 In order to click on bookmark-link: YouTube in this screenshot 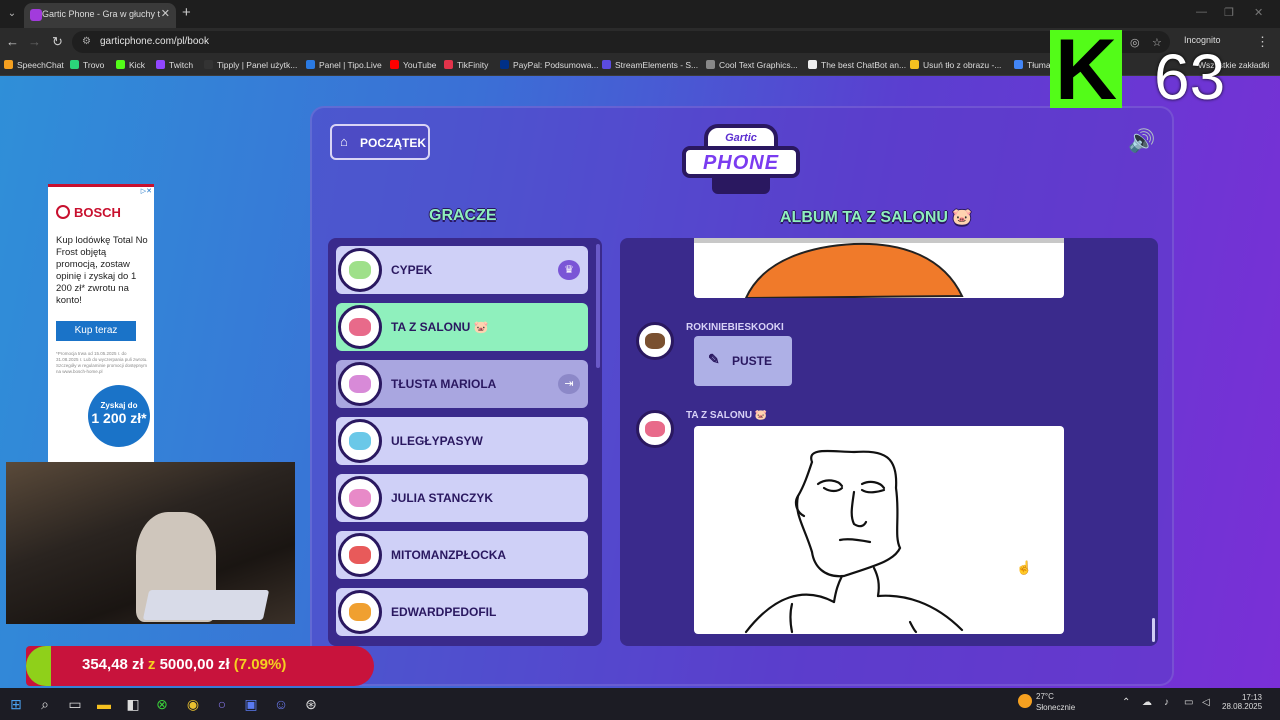, I will do `click(413, 65)`.